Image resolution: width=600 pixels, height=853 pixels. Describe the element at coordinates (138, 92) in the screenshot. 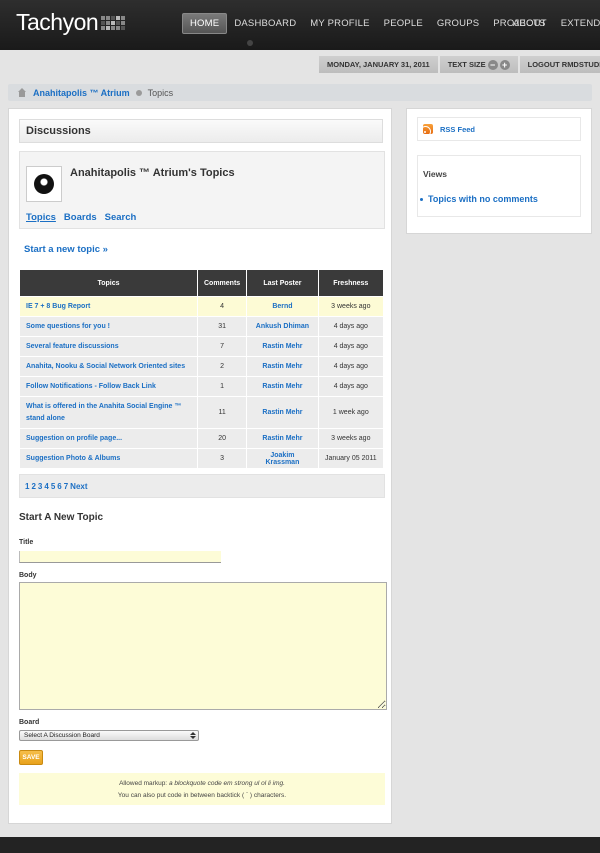

I see `breadcrumb-separator-icon` at that location.